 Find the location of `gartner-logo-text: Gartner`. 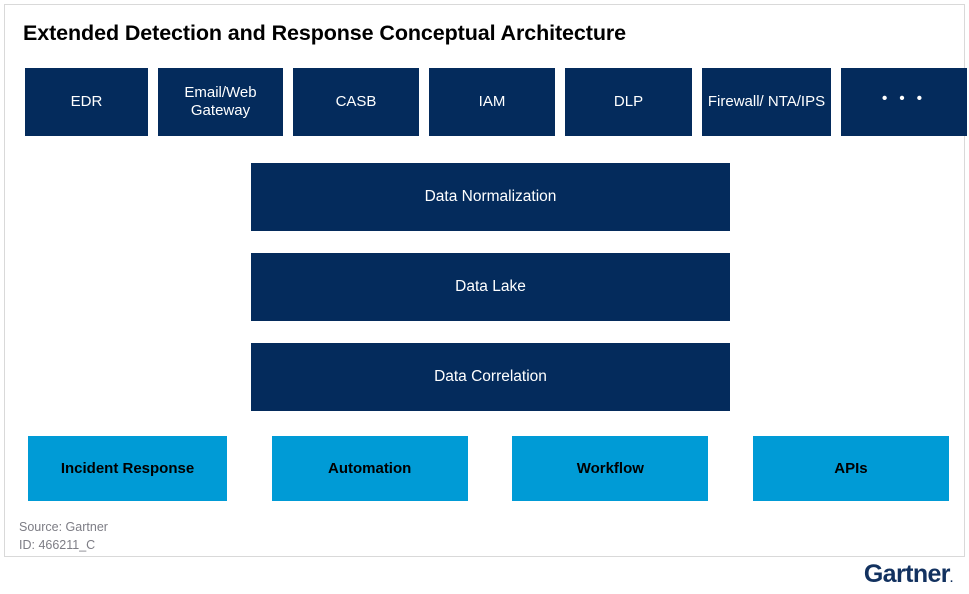

gartner-logo-text: Gartner is located at coordinates (907, 574).